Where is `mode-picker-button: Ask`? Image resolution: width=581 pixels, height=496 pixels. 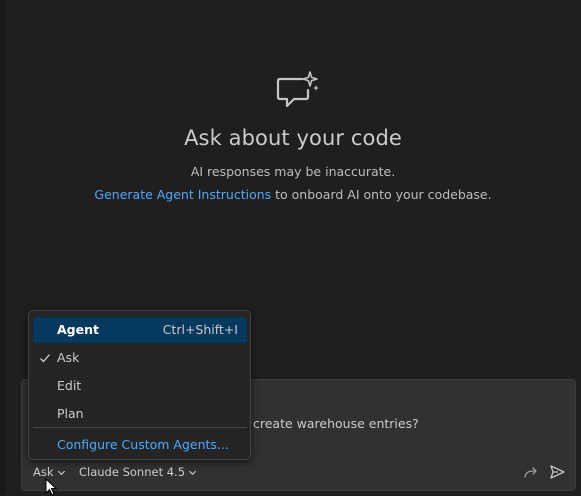 mode-picker-button: Ask is located at coordinates (49, 472).